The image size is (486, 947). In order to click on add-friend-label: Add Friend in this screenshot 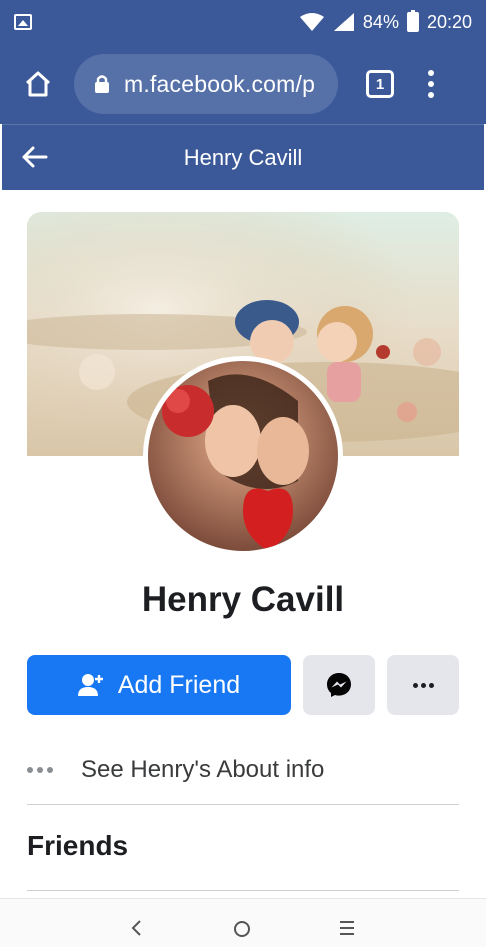, I will do `click(179, 684)`.